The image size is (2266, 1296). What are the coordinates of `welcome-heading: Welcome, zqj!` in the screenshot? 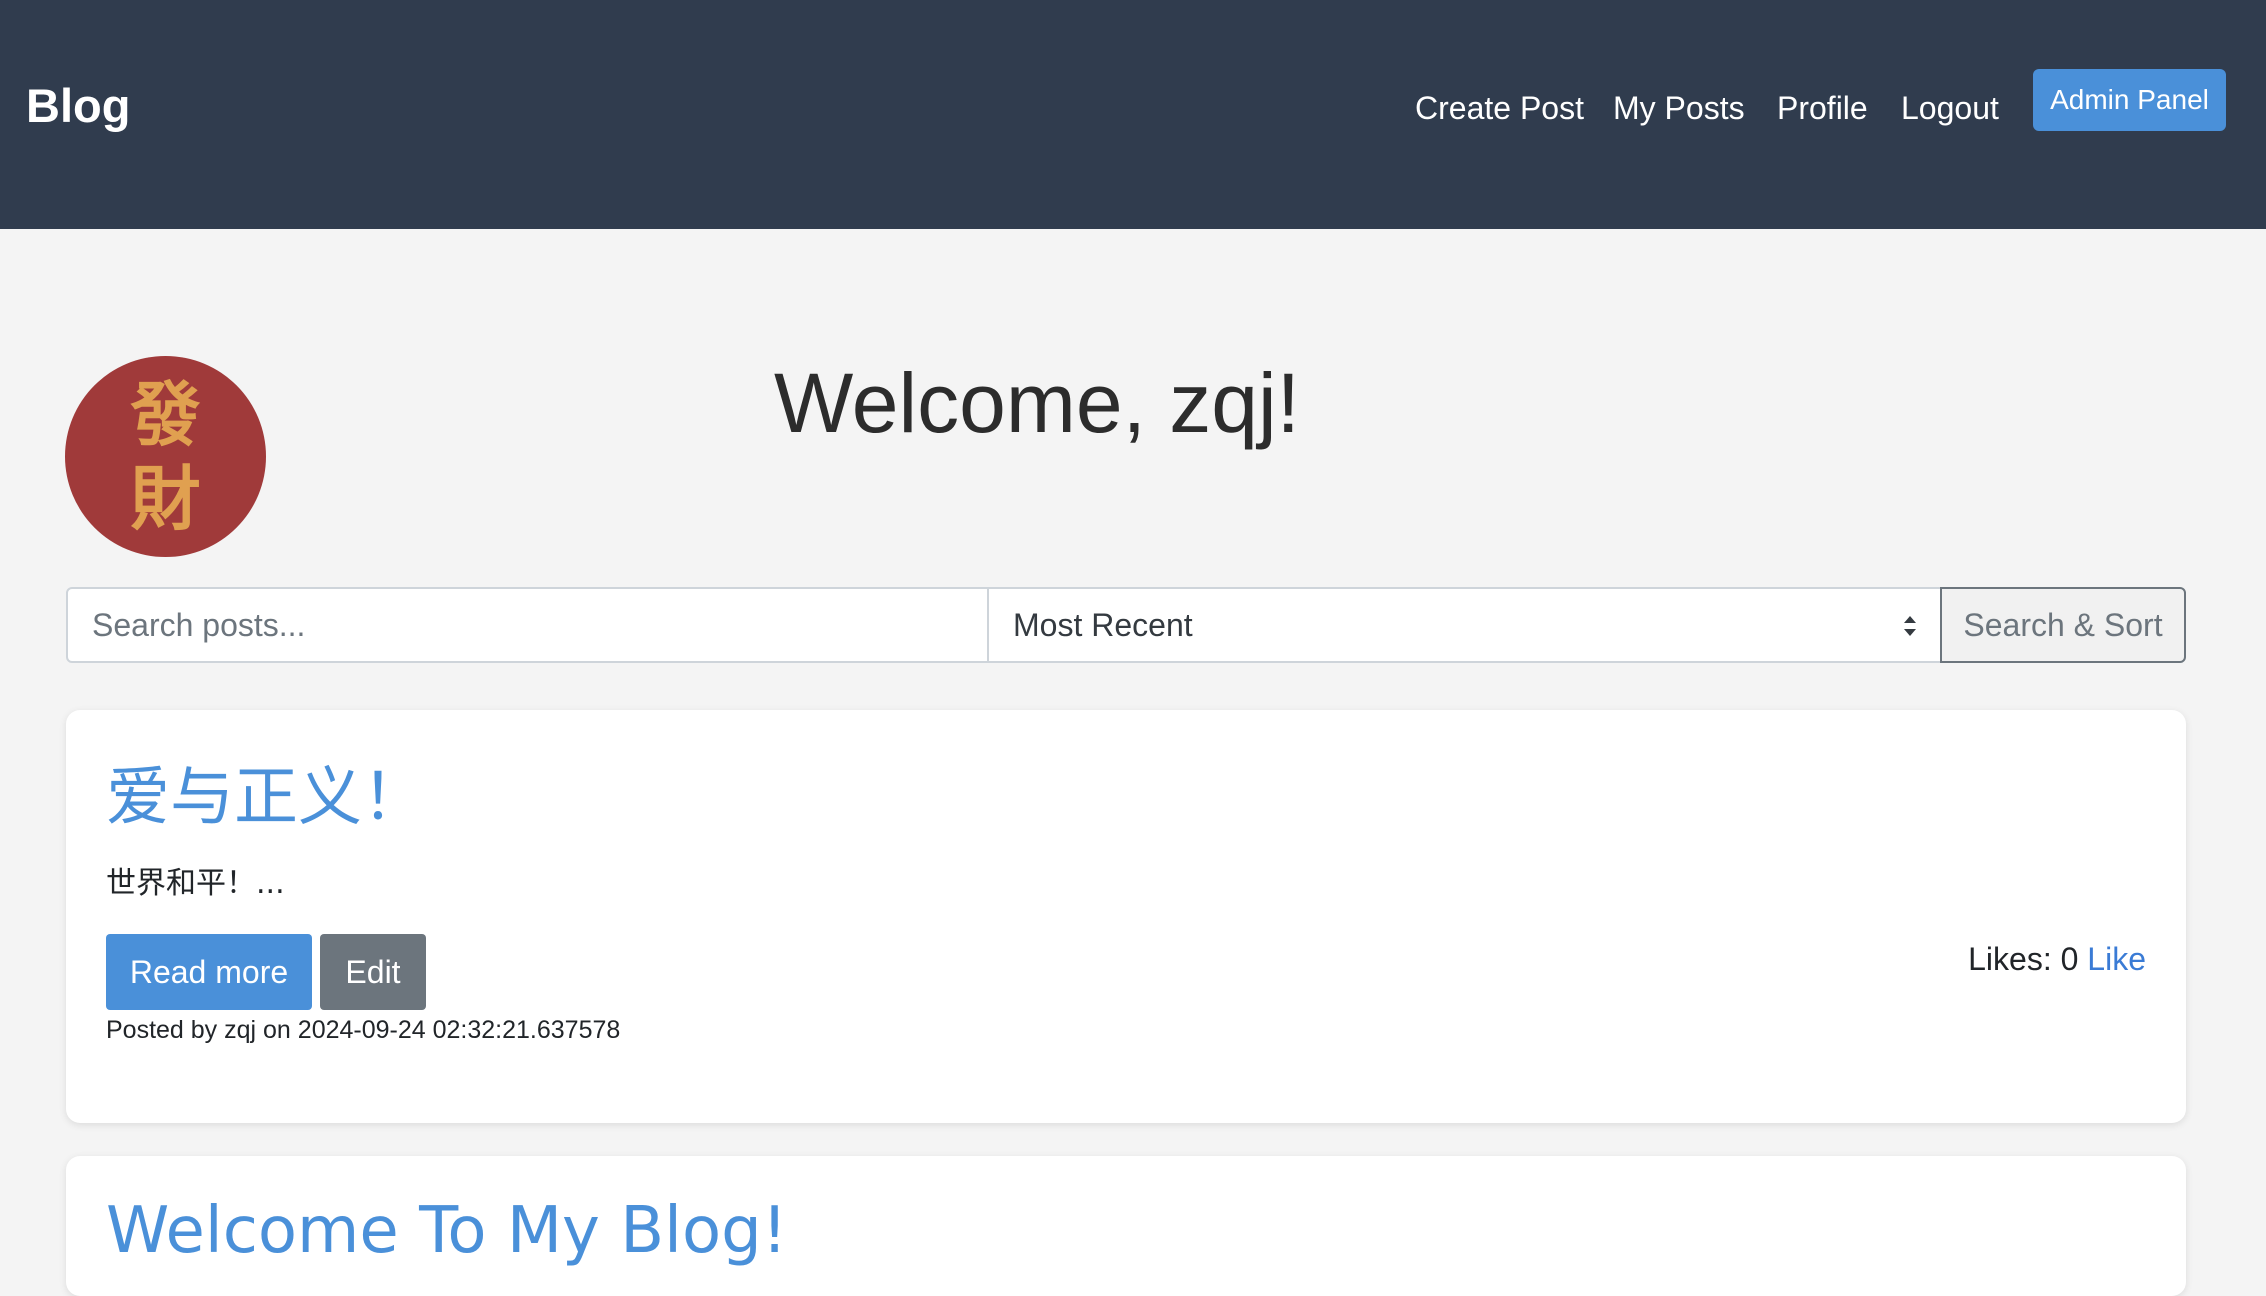 It's located at (1037, 403).